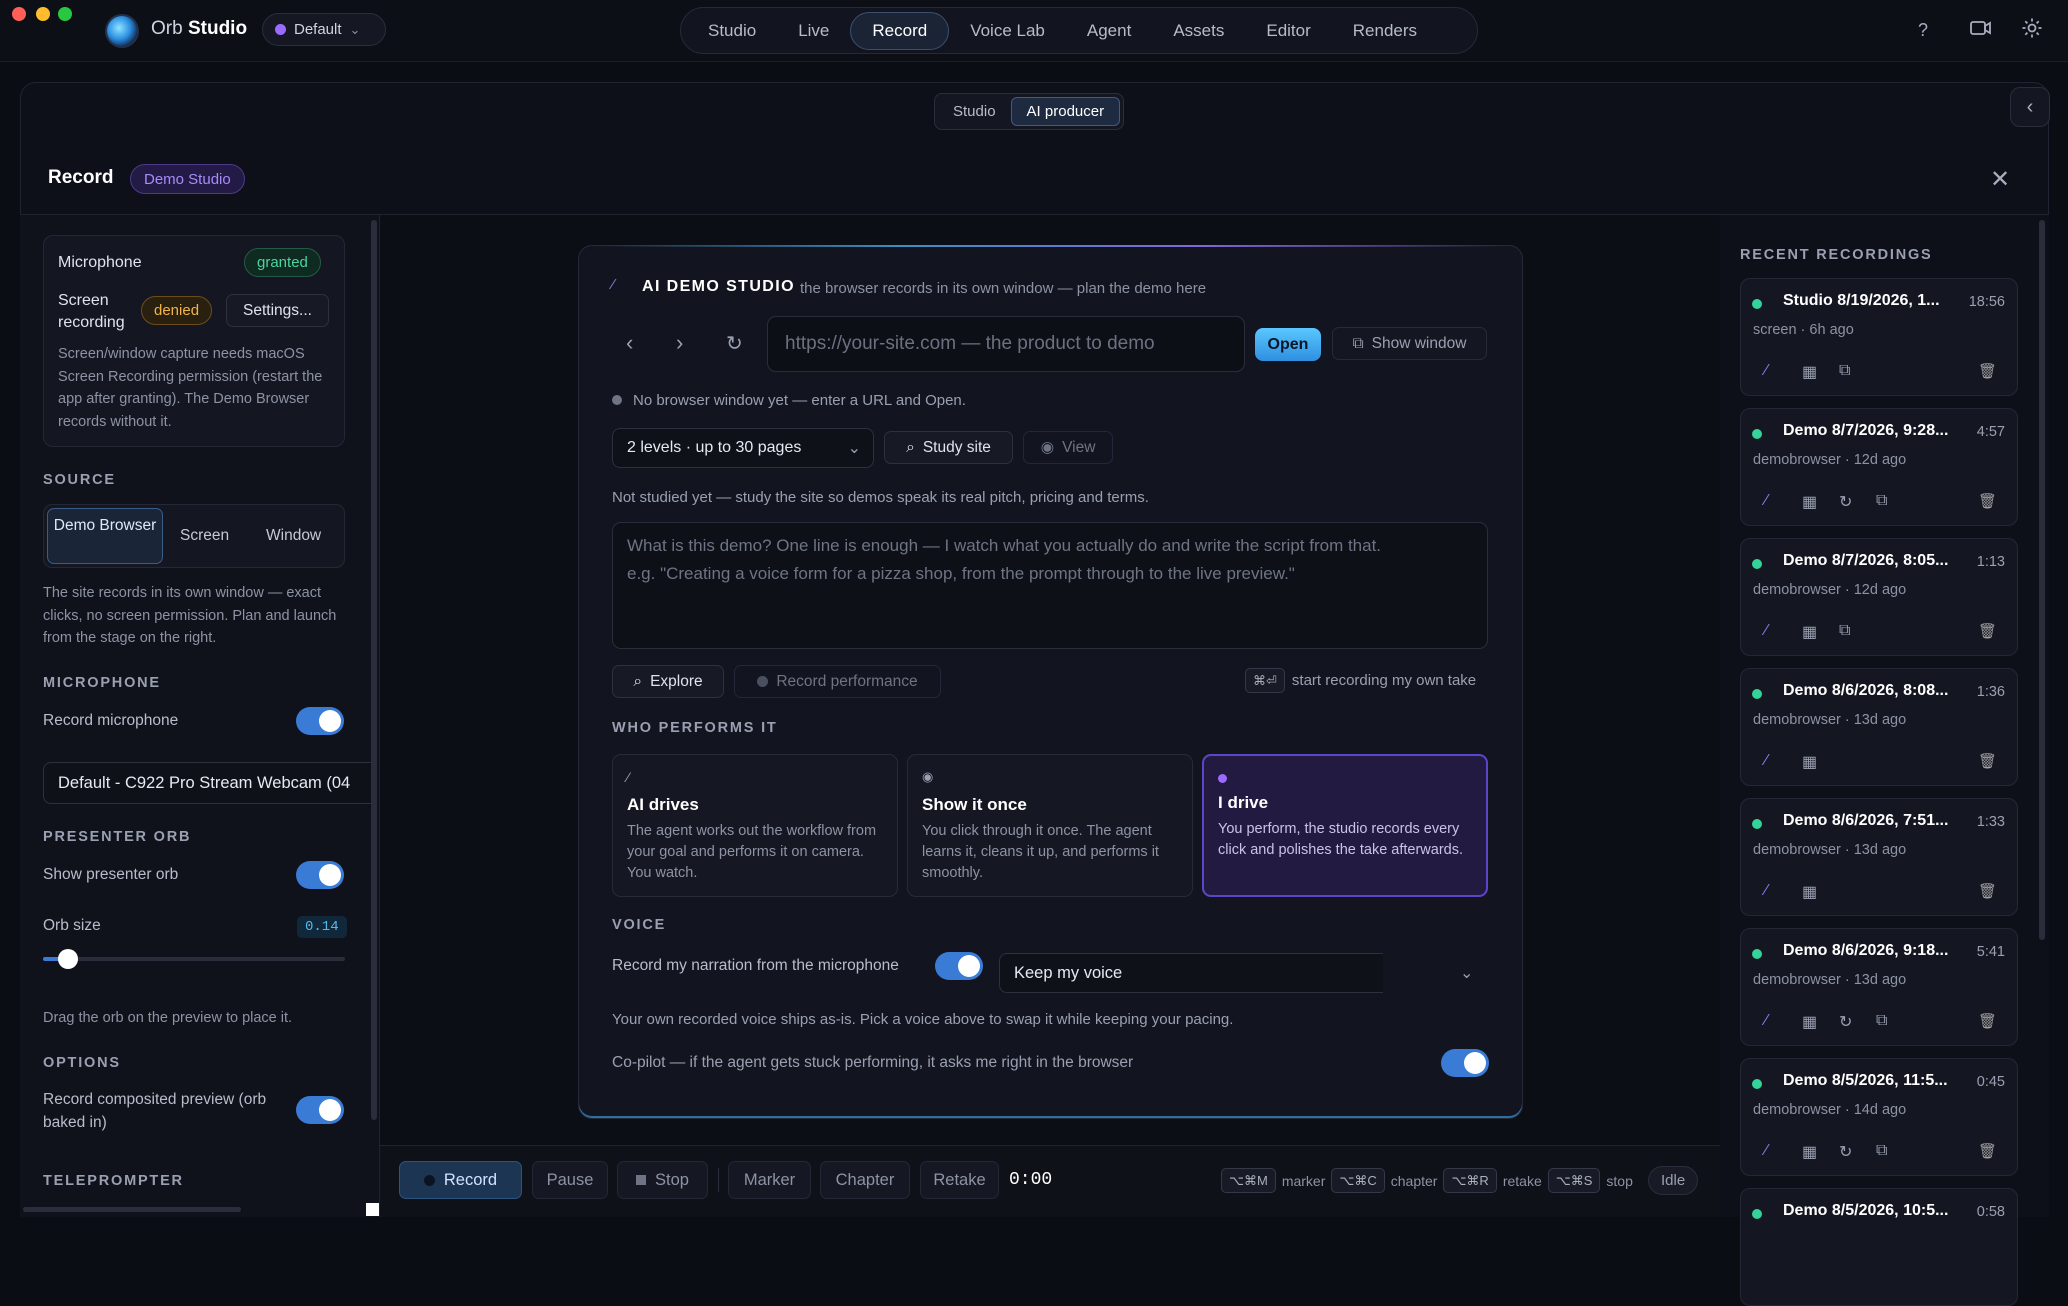 Image resolution: width=2068 pixels, height=1306 pixels. Describe the element at coordinates (900, 30) in the screenshot. I see `nav-tab-record: Record` at that location.